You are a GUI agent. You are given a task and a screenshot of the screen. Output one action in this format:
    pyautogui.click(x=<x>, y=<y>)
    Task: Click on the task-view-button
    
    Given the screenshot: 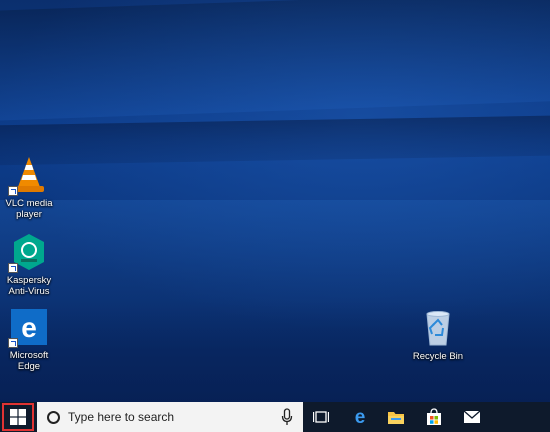 What is the action you would take?
    pyautogui.click(x=321, y=417)
    